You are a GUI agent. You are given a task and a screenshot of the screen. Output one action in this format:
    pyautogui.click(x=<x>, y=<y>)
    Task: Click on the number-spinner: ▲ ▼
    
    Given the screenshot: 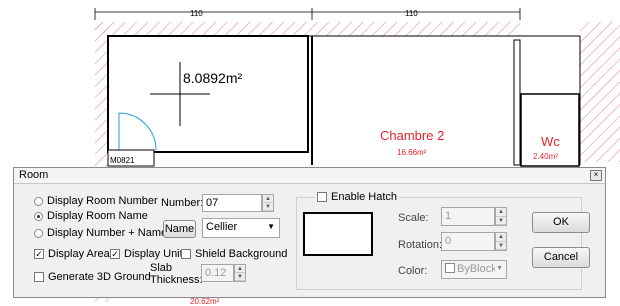 What is the action you would take?
    pyautogui.click(x=268, y=203)
    